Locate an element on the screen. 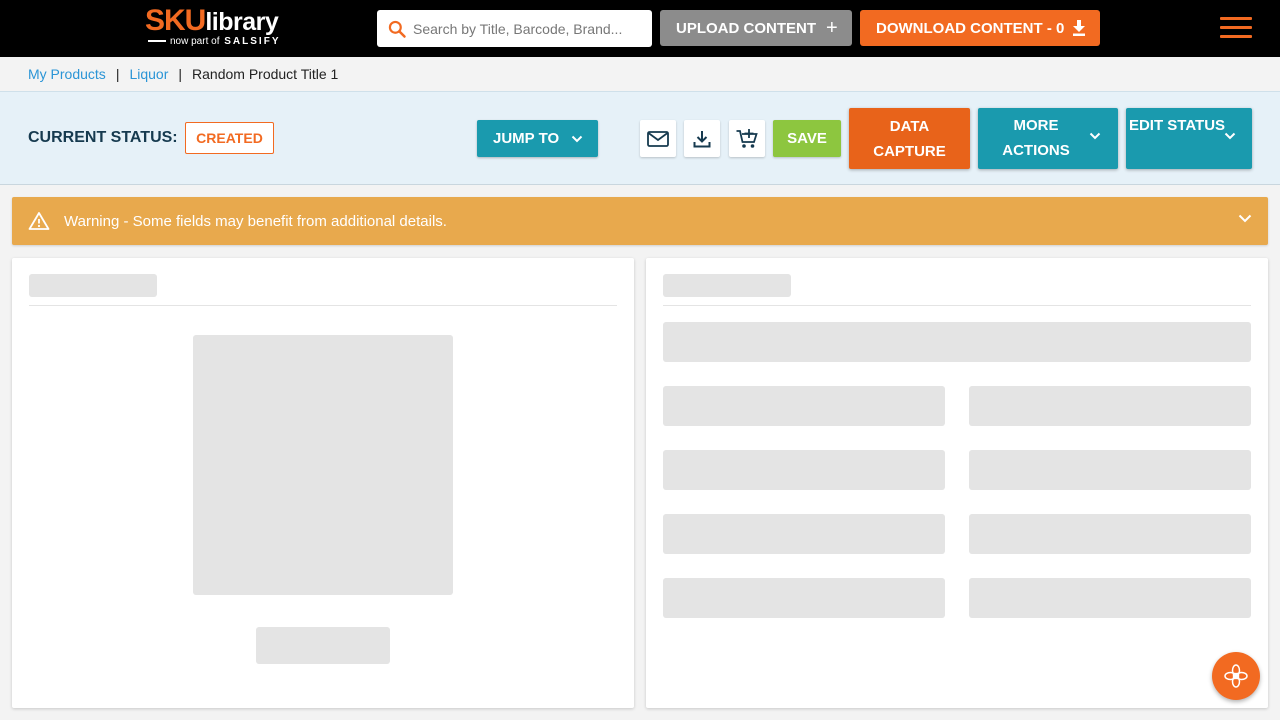 This screenshot has width=1280, height=720. add-to-cart-icon is located at coordinates (747, 138).